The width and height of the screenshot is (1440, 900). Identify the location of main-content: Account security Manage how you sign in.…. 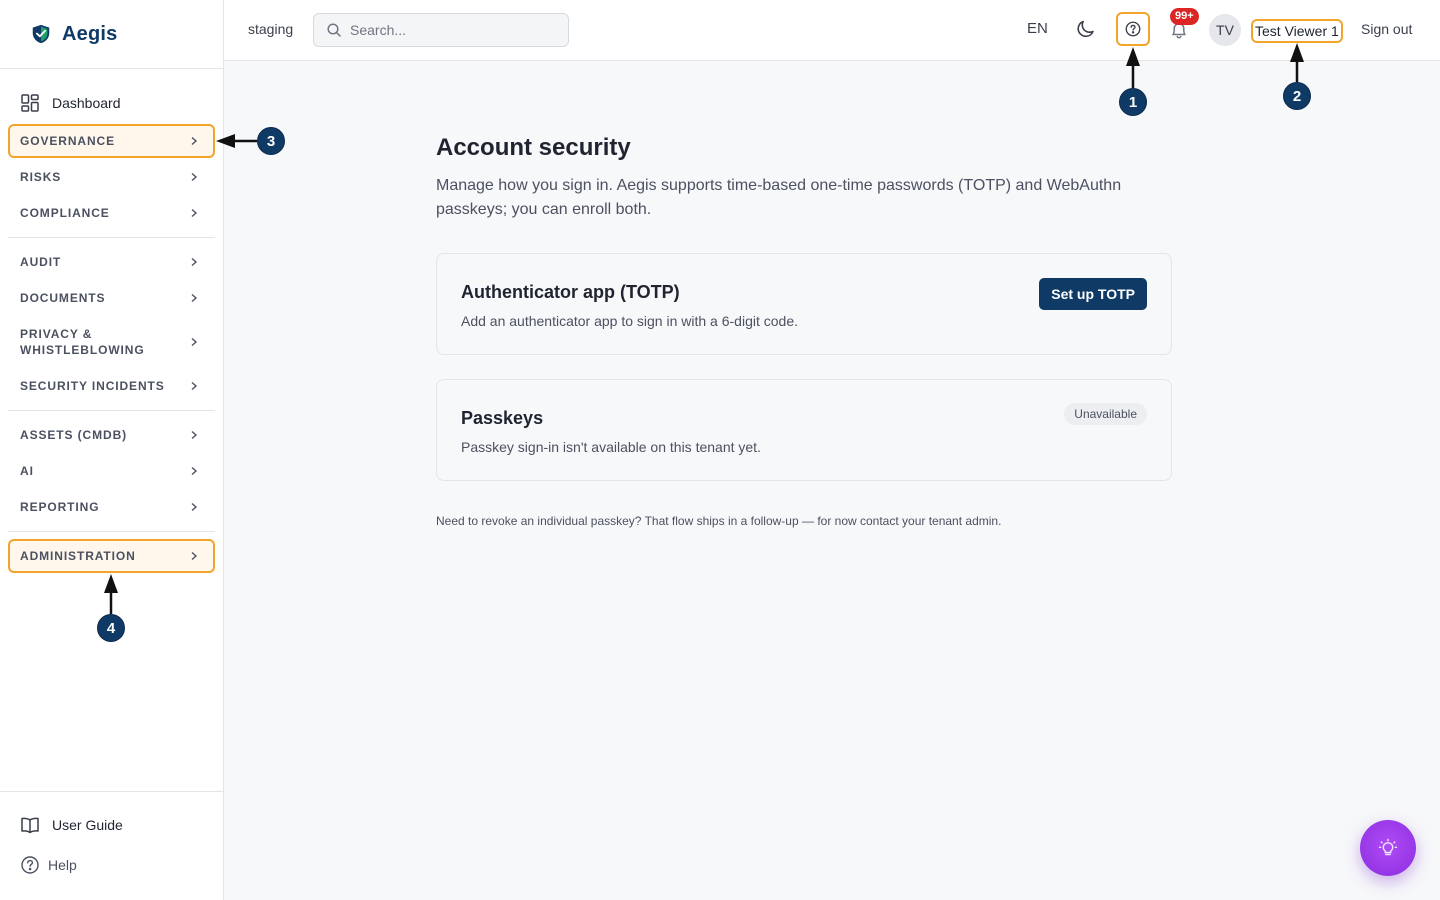
(804, 176).